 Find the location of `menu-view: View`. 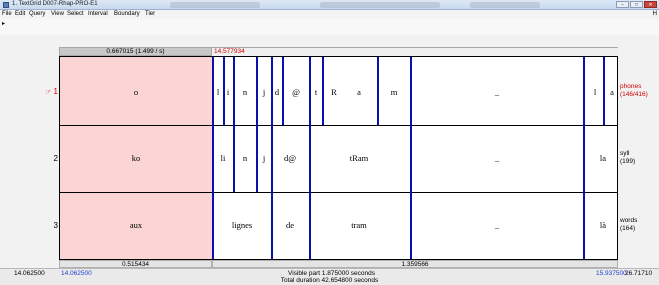

menu-view: View is located at coordinates (57, 14).